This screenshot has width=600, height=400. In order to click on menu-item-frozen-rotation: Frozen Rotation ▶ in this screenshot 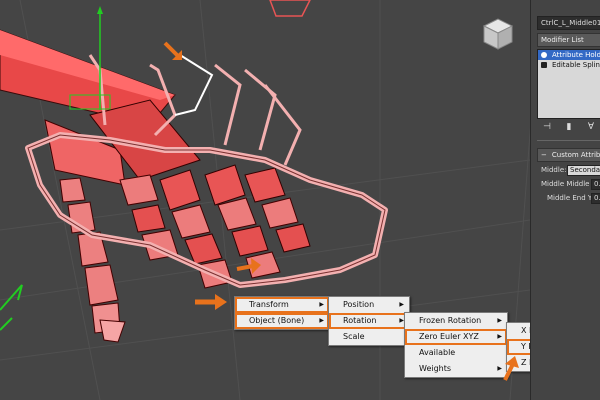, I will do `click(456, 321)`.